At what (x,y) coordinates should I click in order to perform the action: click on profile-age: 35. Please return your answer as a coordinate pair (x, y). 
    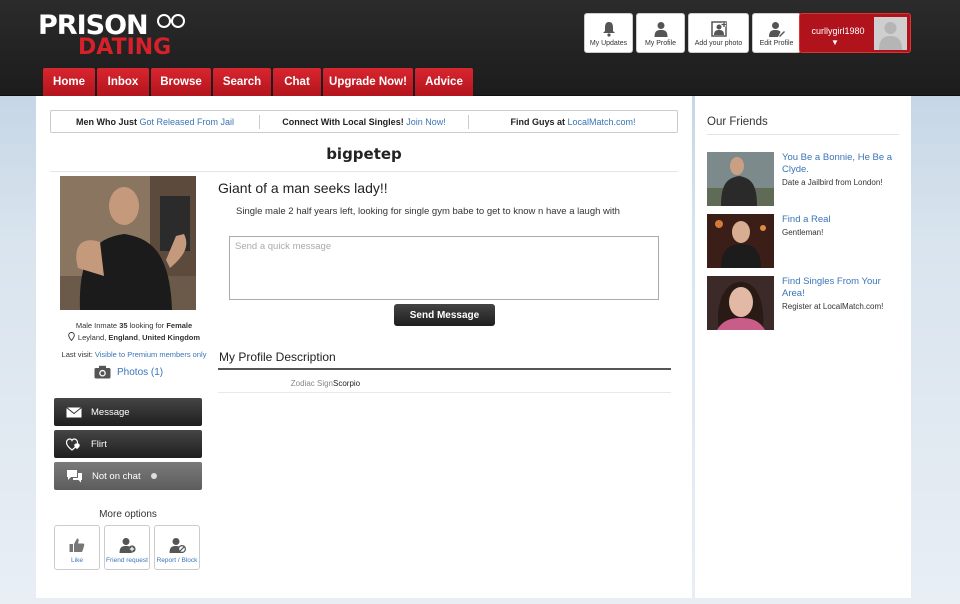
    Looking at the image, I should click on (123, 325).